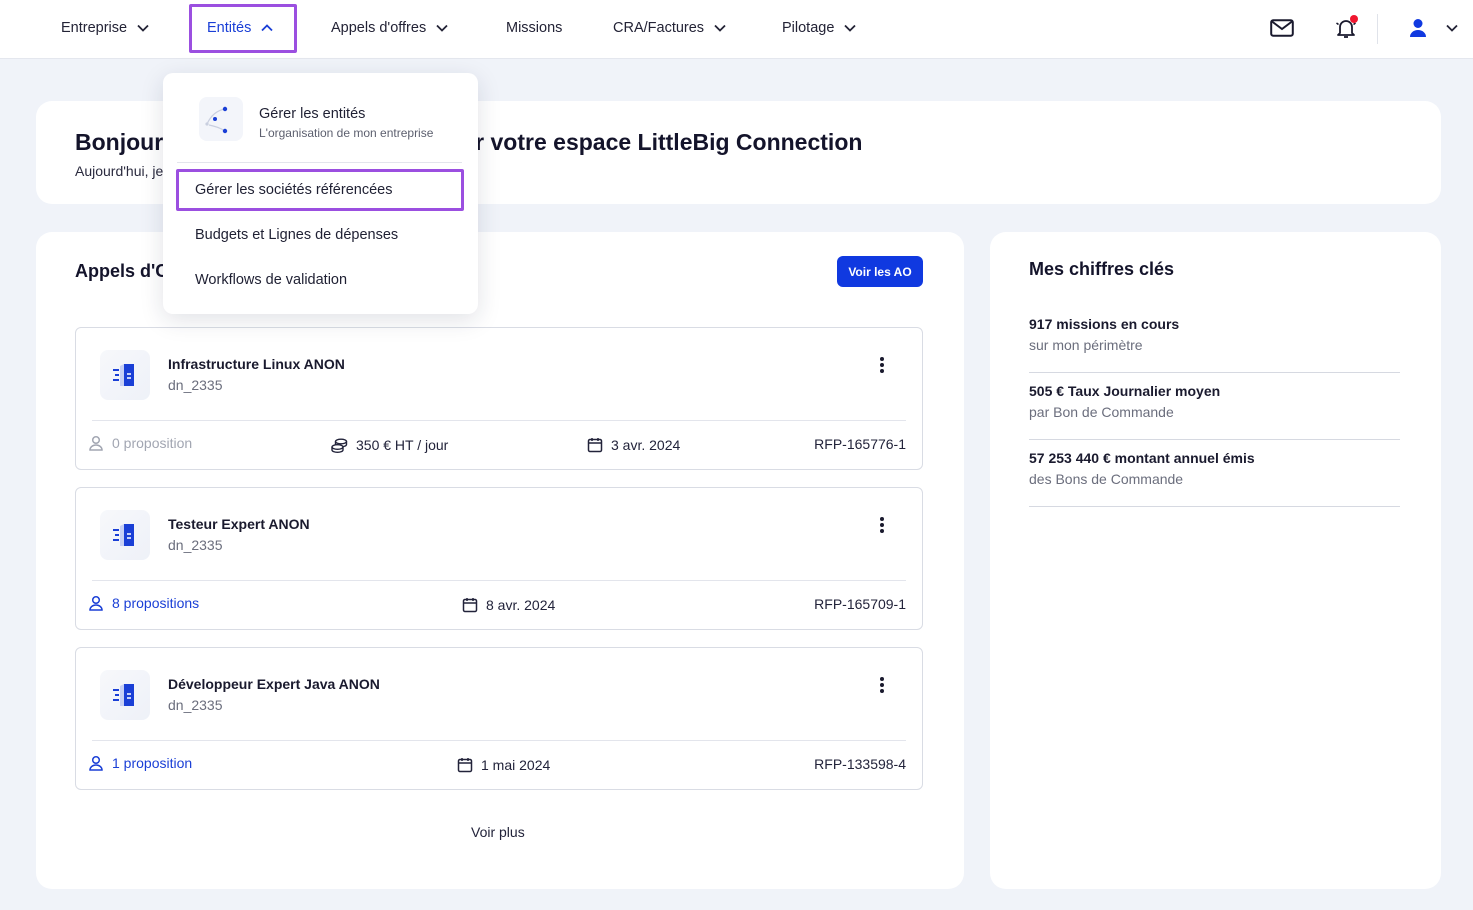 This screenshot has height=910, width=1473. I want to click on nav-cra-factures-label: CRA/Factures, so click(659, 28).